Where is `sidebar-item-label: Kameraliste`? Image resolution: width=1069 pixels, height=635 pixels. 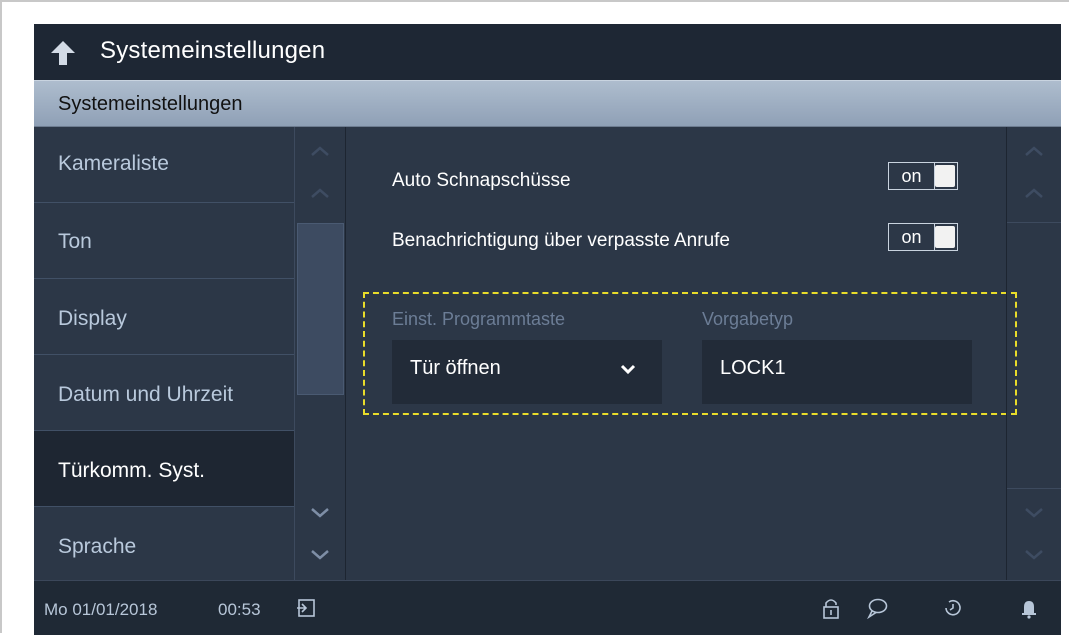 sidebar-item-label: Kameraliste is located at coordinates (113, 163).